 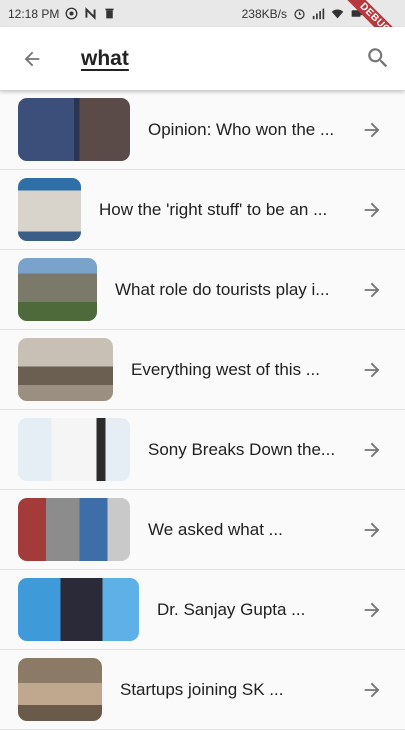 What do you see at coordinates (378, 58) in the screenshot?
I see `search-icon` at bounding box center [378, 58].